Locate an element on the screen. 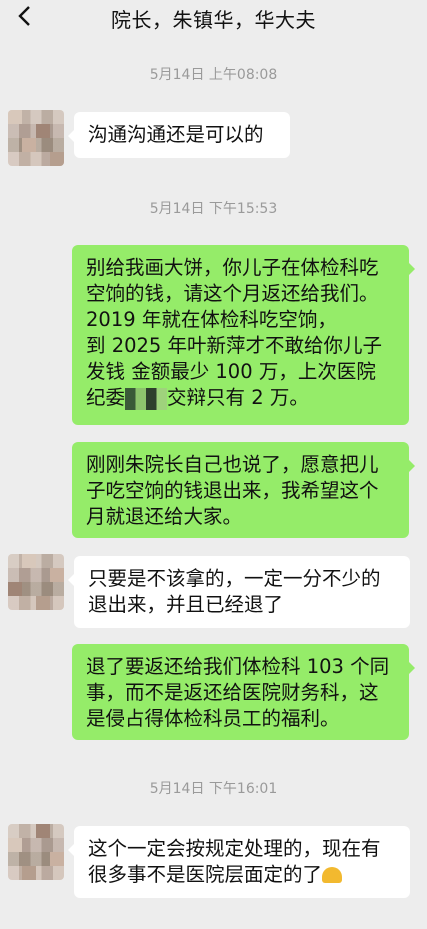  message-received: 这个一定会按规定处理的，现在有 很多事不是医院层面定的了 is located at coordinates (239, 862).